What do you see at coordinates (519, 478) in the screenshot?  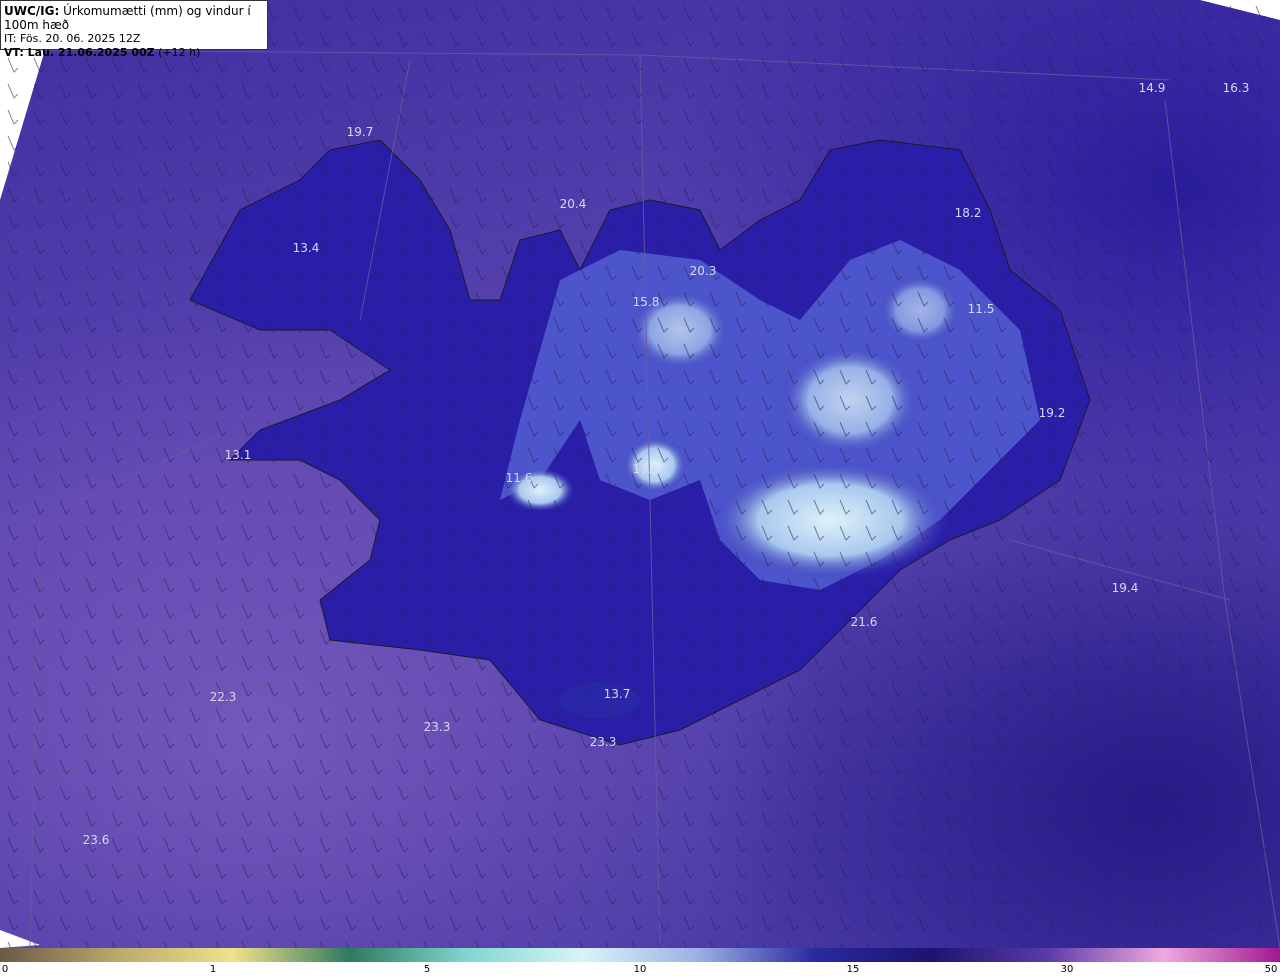 I see `station-value: 11.6` at bounding box center [519, 478].